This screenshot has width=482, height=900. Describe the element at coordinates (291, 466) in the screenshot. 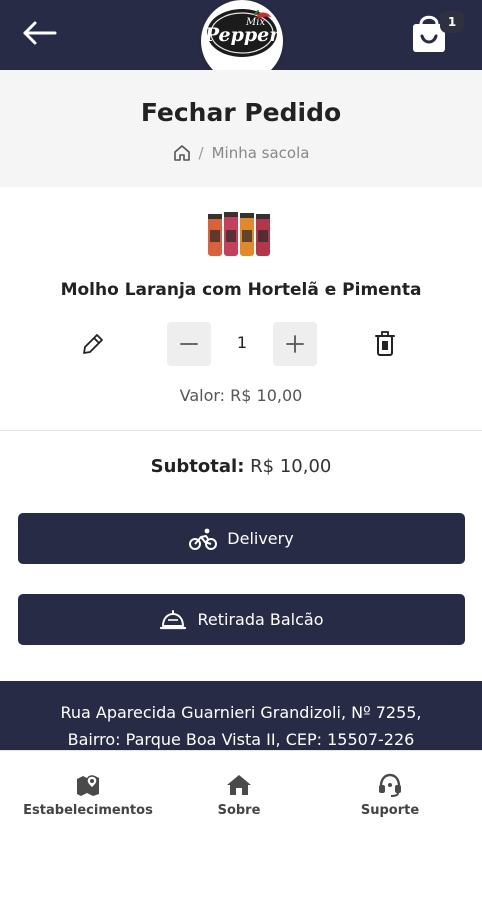

I see `subtotal-value: R$ 10,00` at that location.